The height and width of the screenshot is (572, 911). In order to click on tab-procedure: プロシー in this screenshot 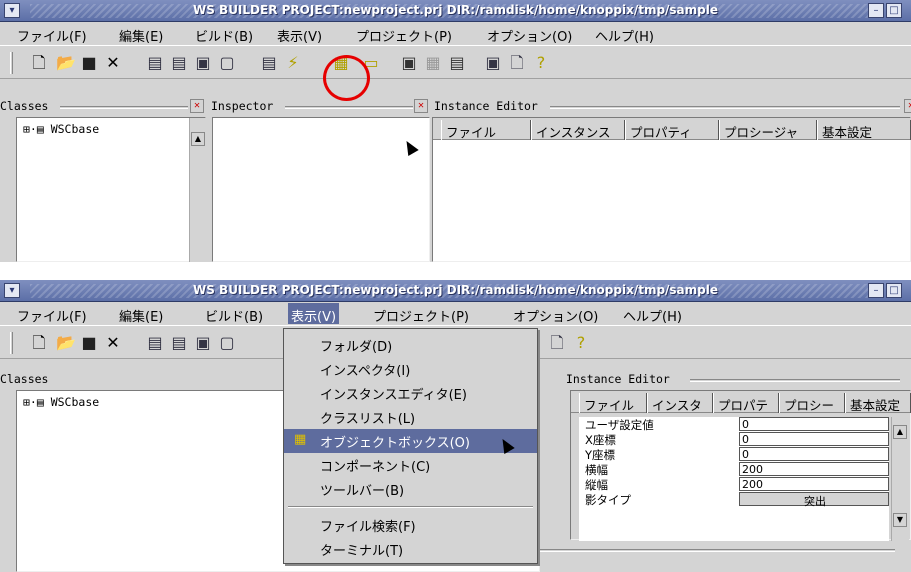, I will do `click(812, 403)`.